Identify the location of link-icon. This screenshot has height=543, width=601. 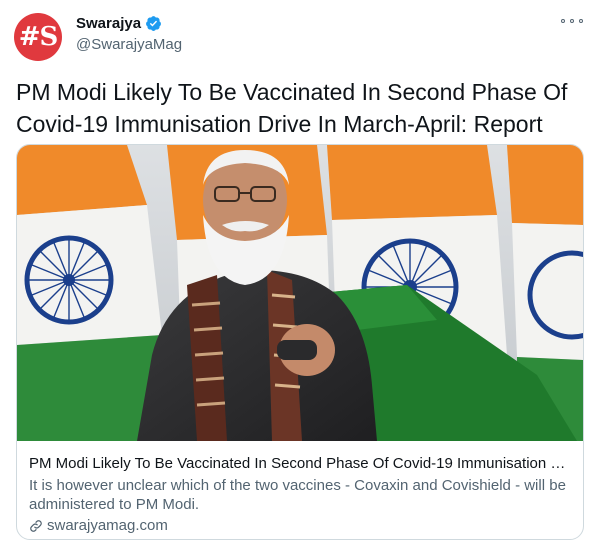
(36, 525).